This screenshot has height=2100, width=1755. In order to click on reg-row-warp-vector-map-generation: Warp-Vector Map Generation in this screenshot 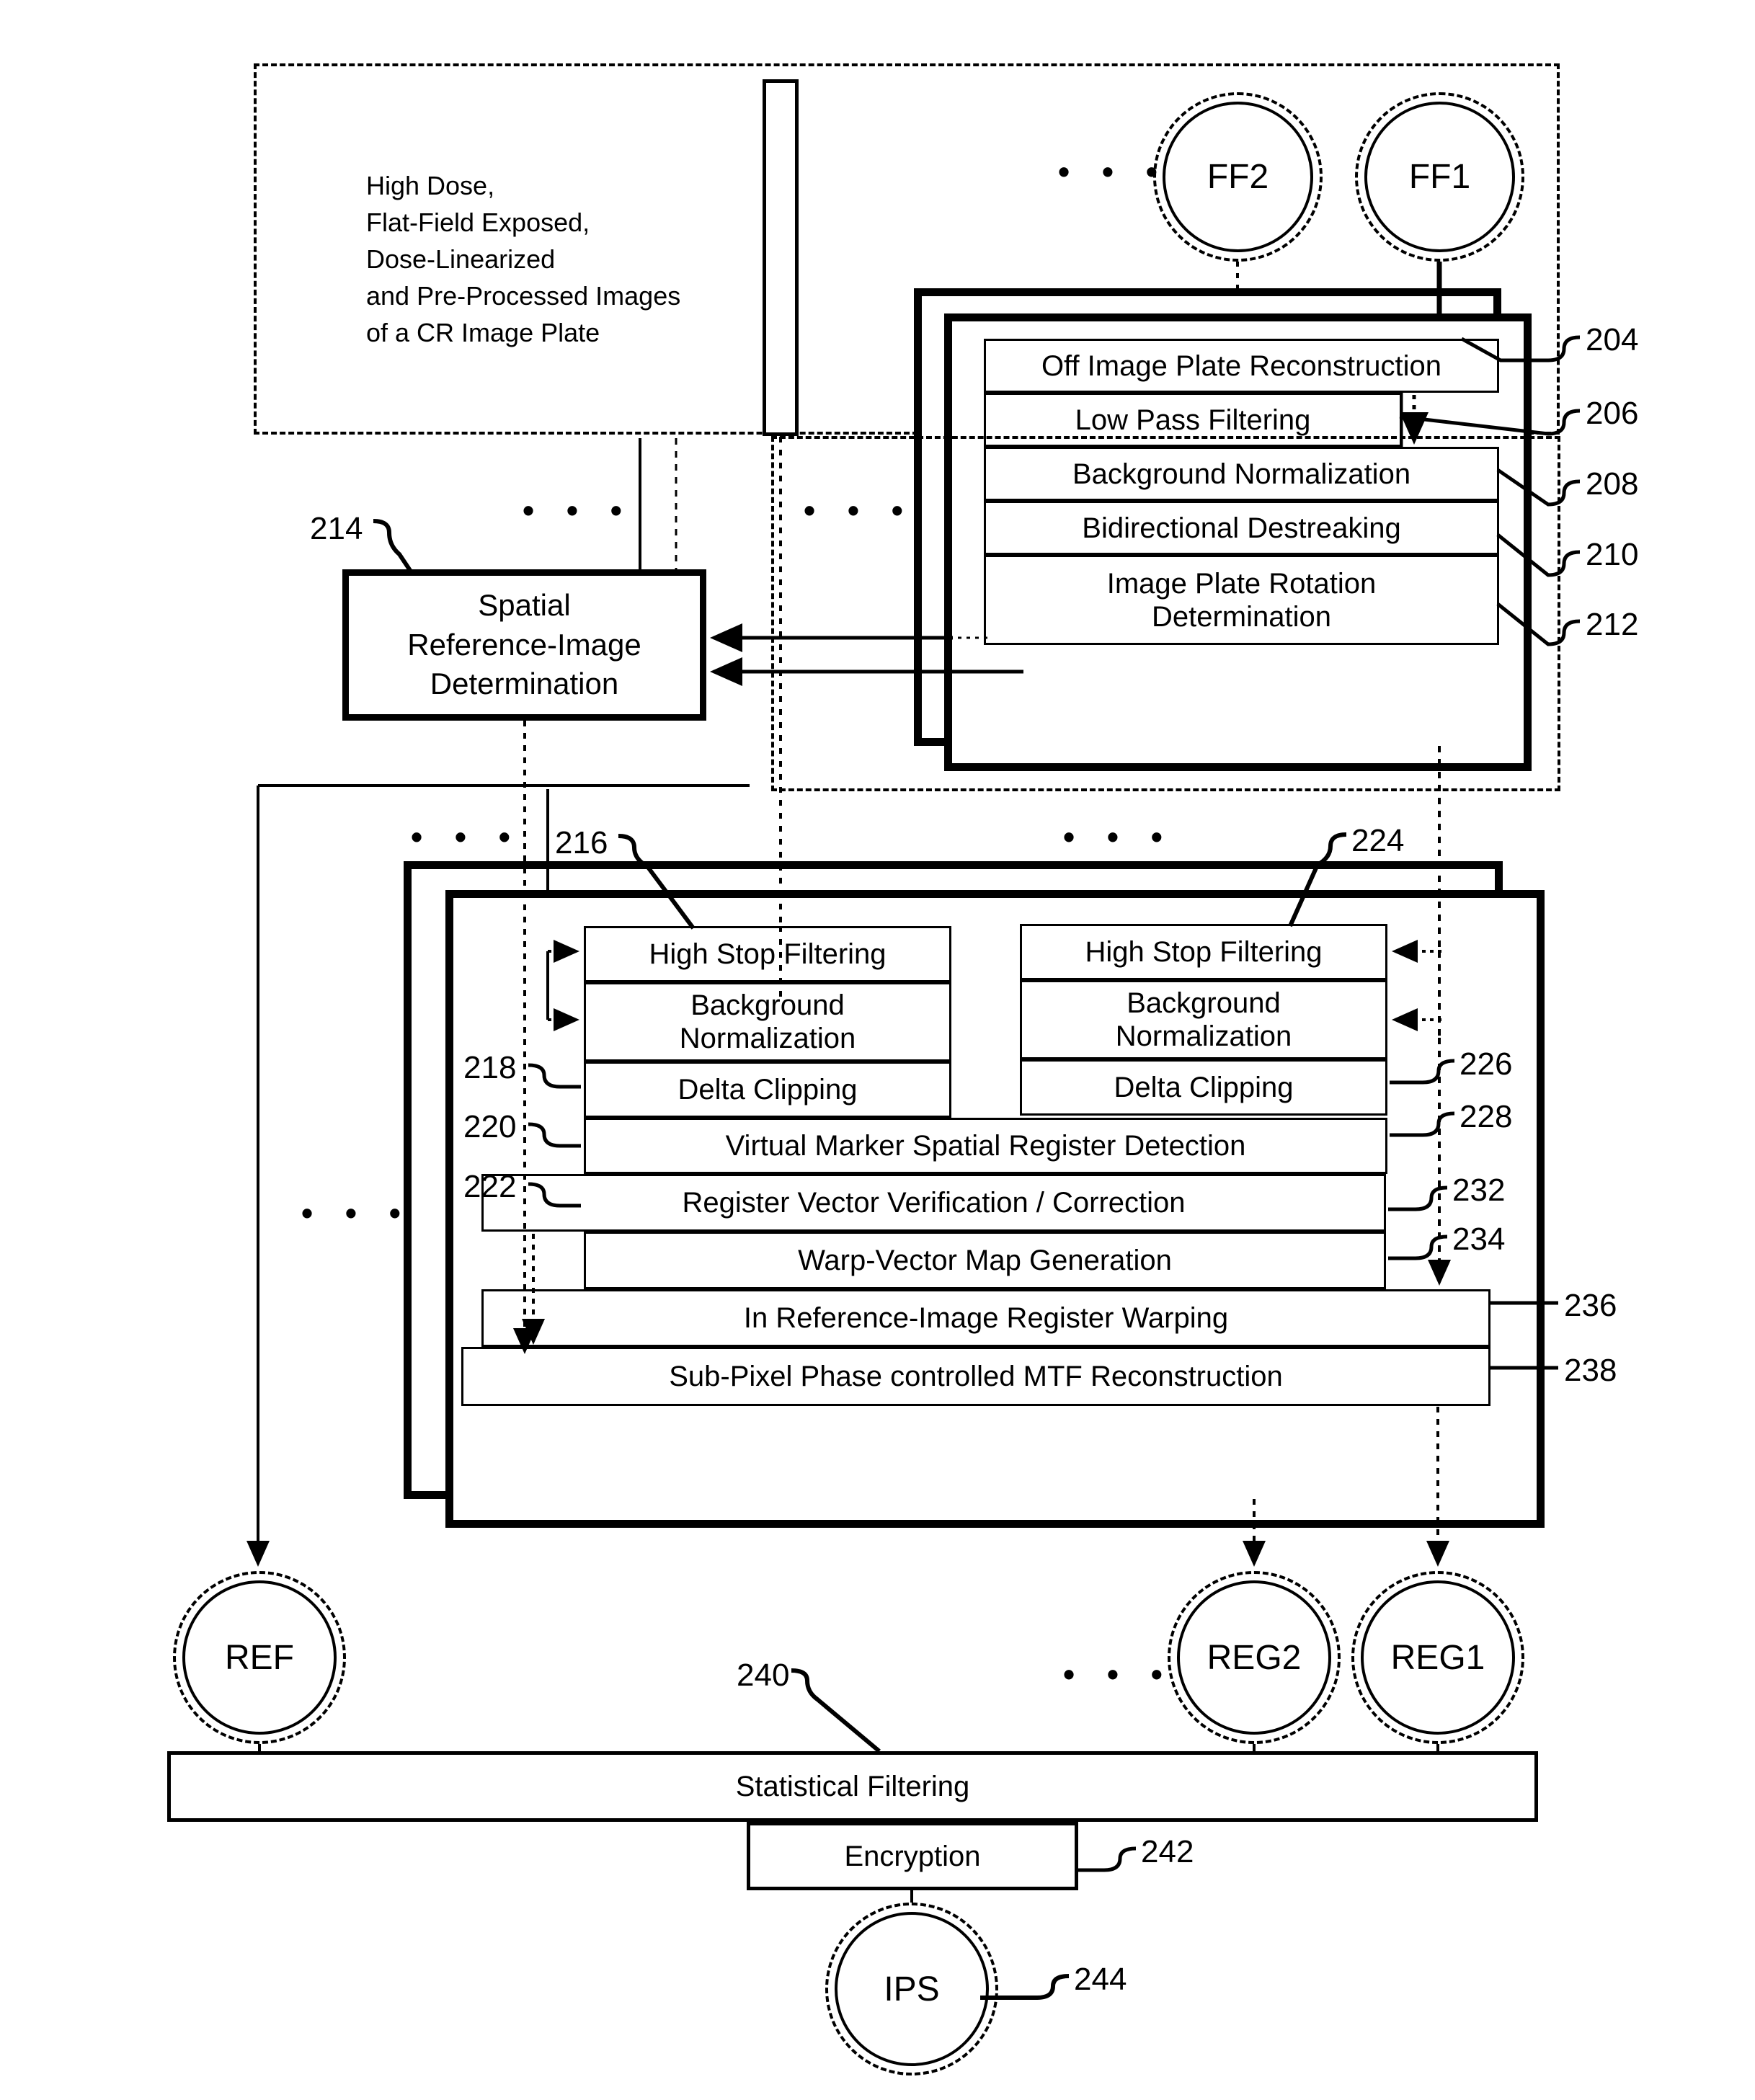, I will do `click(985, 1260)`.